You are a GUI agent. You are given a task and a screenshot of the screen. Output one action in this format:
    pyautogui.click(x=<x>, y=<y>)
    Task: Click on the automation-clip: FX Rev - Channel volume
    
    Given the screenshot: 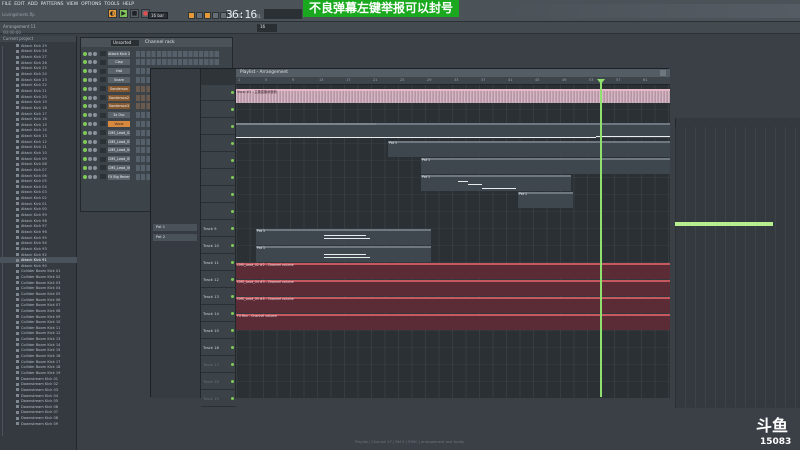 What is the action you would take?
    pyautogui.click(x=453, y=322)
    